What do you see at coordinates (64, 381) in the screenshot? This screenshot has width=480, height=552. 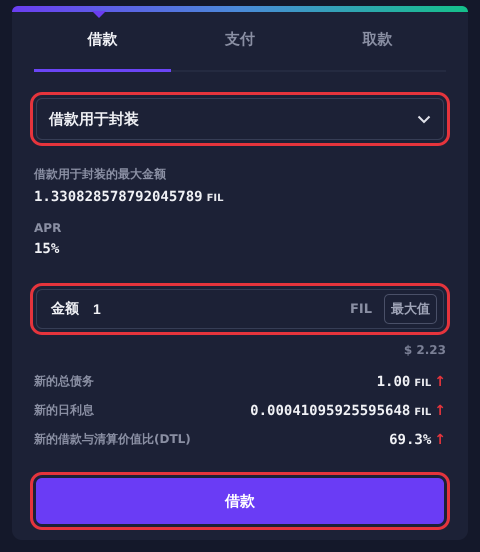 I see `summary-label: 新的总债务` at bounding box center [64, 381].